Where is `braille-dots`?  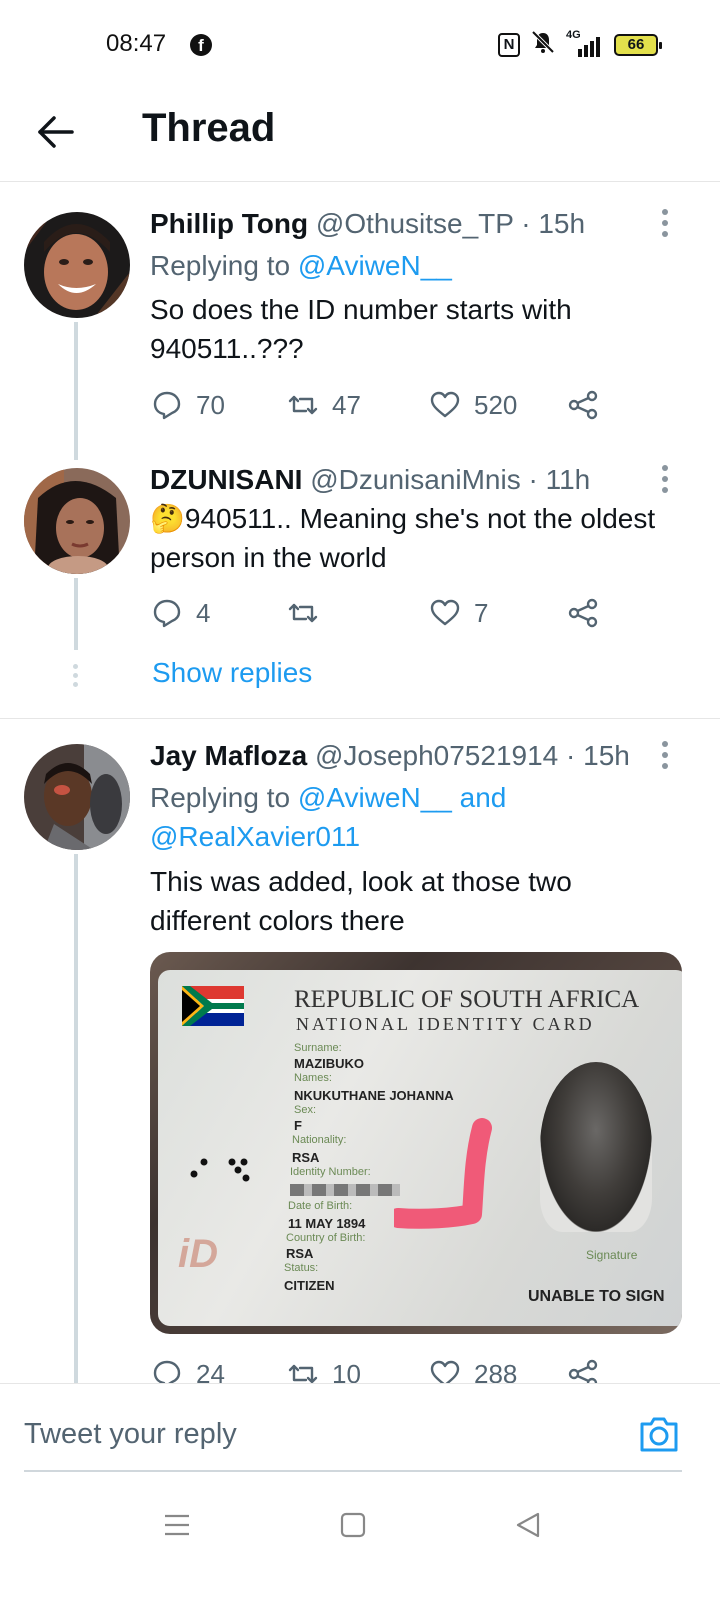 braille-dots is located at coordinates (220, 1170).